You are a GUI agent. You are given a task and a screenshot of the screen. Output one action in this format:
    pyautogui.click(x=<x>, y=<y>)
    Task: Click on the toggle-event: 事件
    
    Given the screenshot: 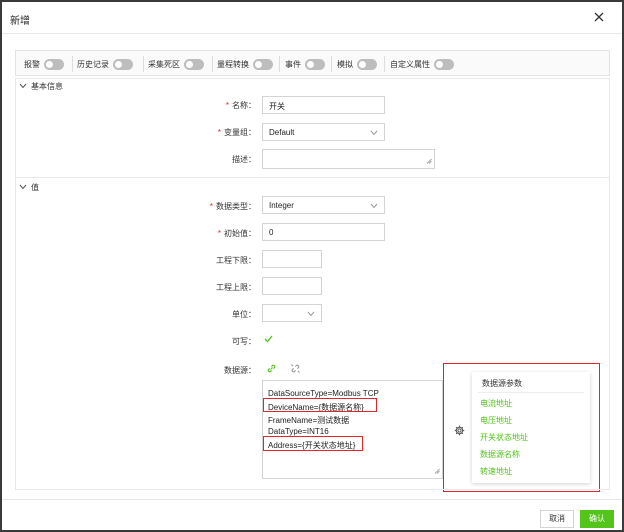 What is the action you would take?
    pyautogui.click(x=305, y=64)
    